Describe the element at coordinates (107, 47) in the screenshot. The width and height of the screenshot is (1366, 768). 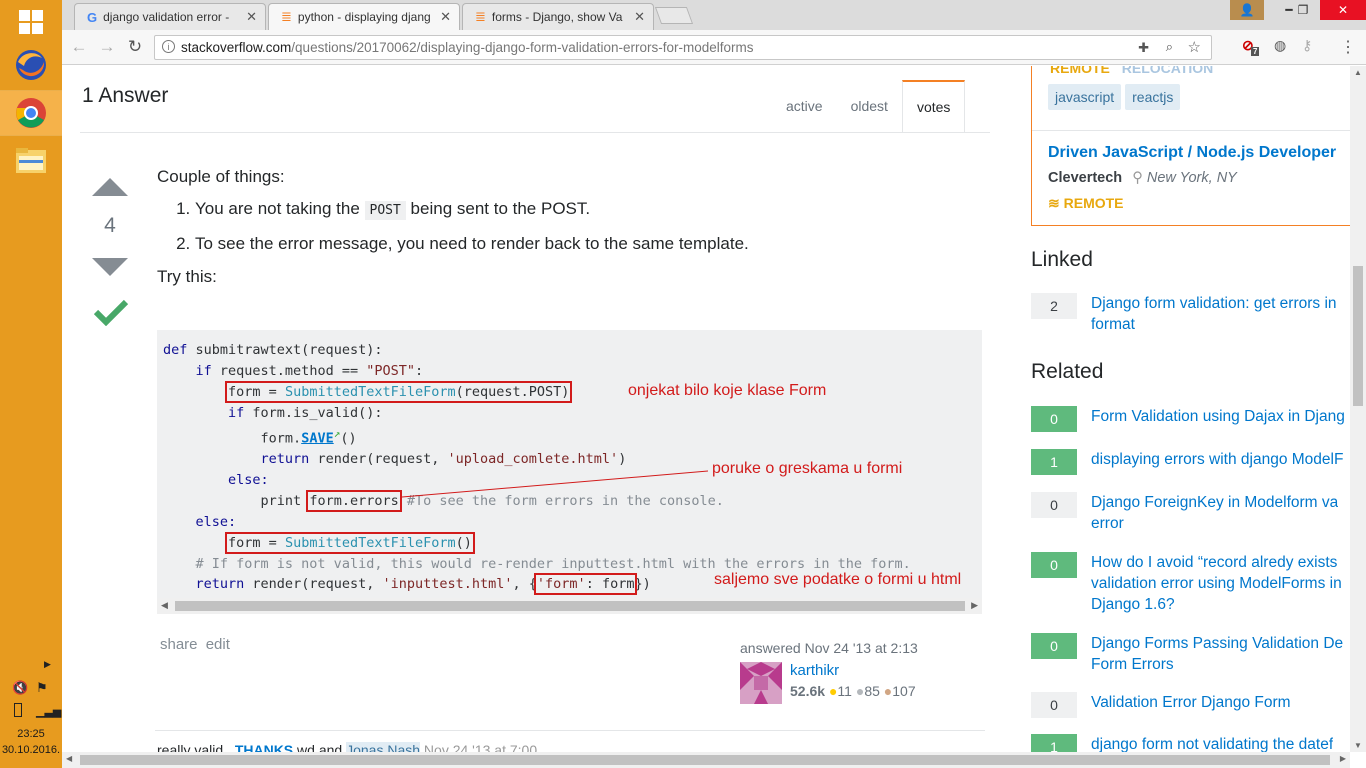
I see `forward-icon: →` at that location.